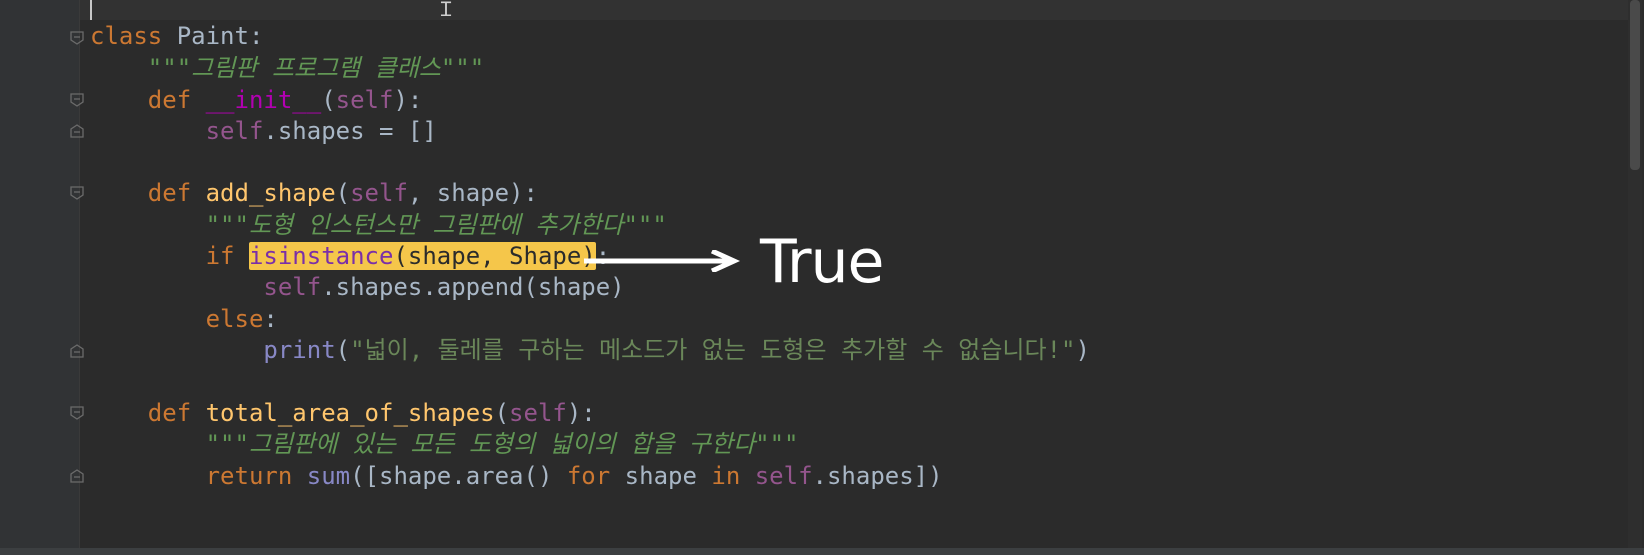  I want to click on code-token: """도형 인스턴스만 그림판에 추가한다""", so click(436, 225).